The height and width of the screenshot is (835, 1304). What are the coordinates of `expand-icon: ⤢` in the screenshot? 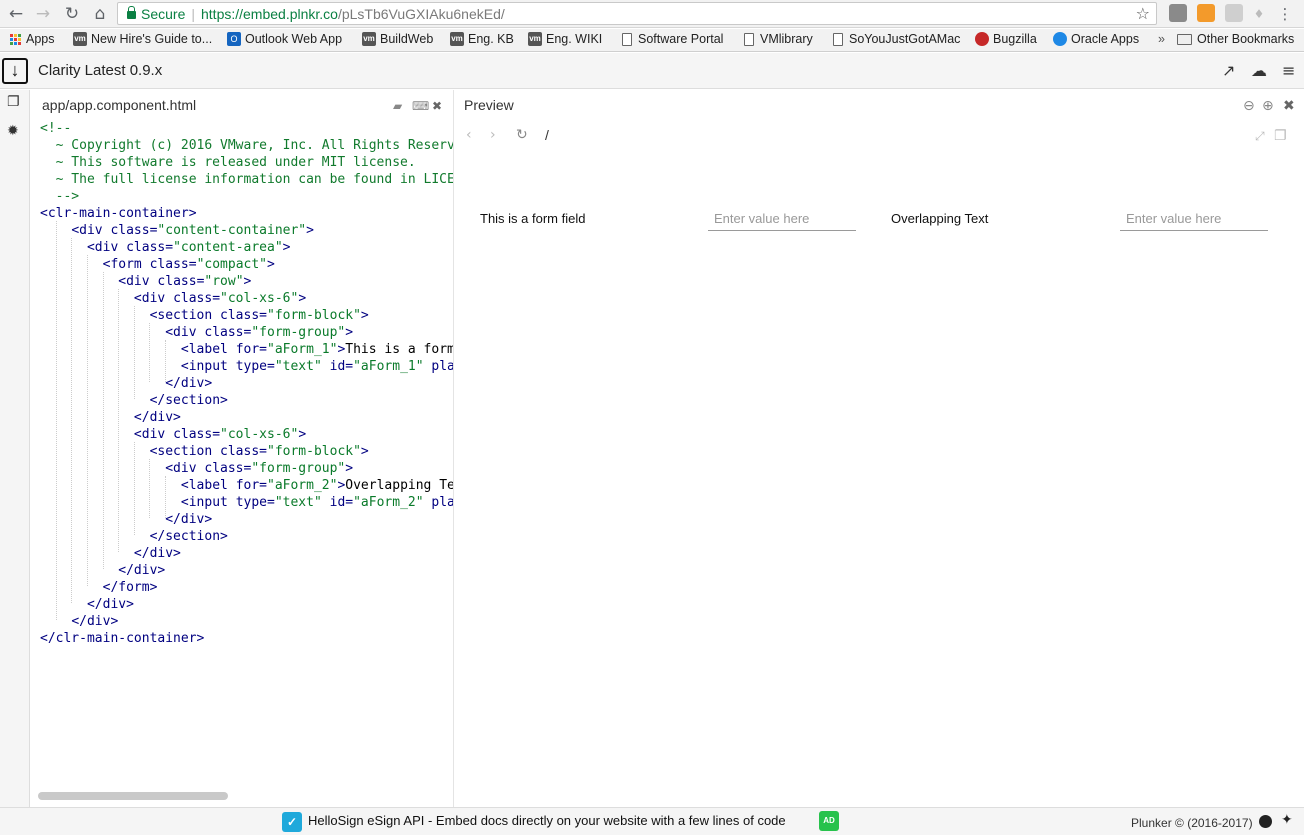 It's located at (1260, 136).